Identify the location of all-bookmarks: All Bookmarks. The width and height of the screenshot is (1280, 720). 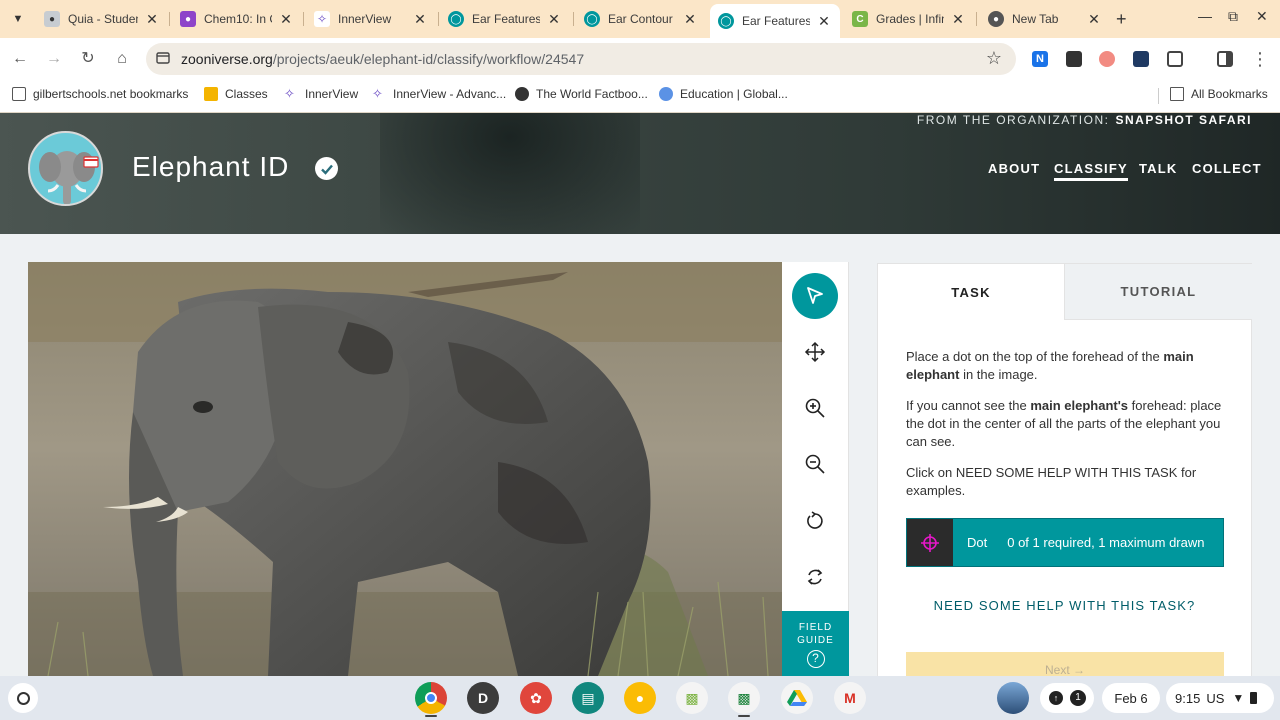
(1219, 94).